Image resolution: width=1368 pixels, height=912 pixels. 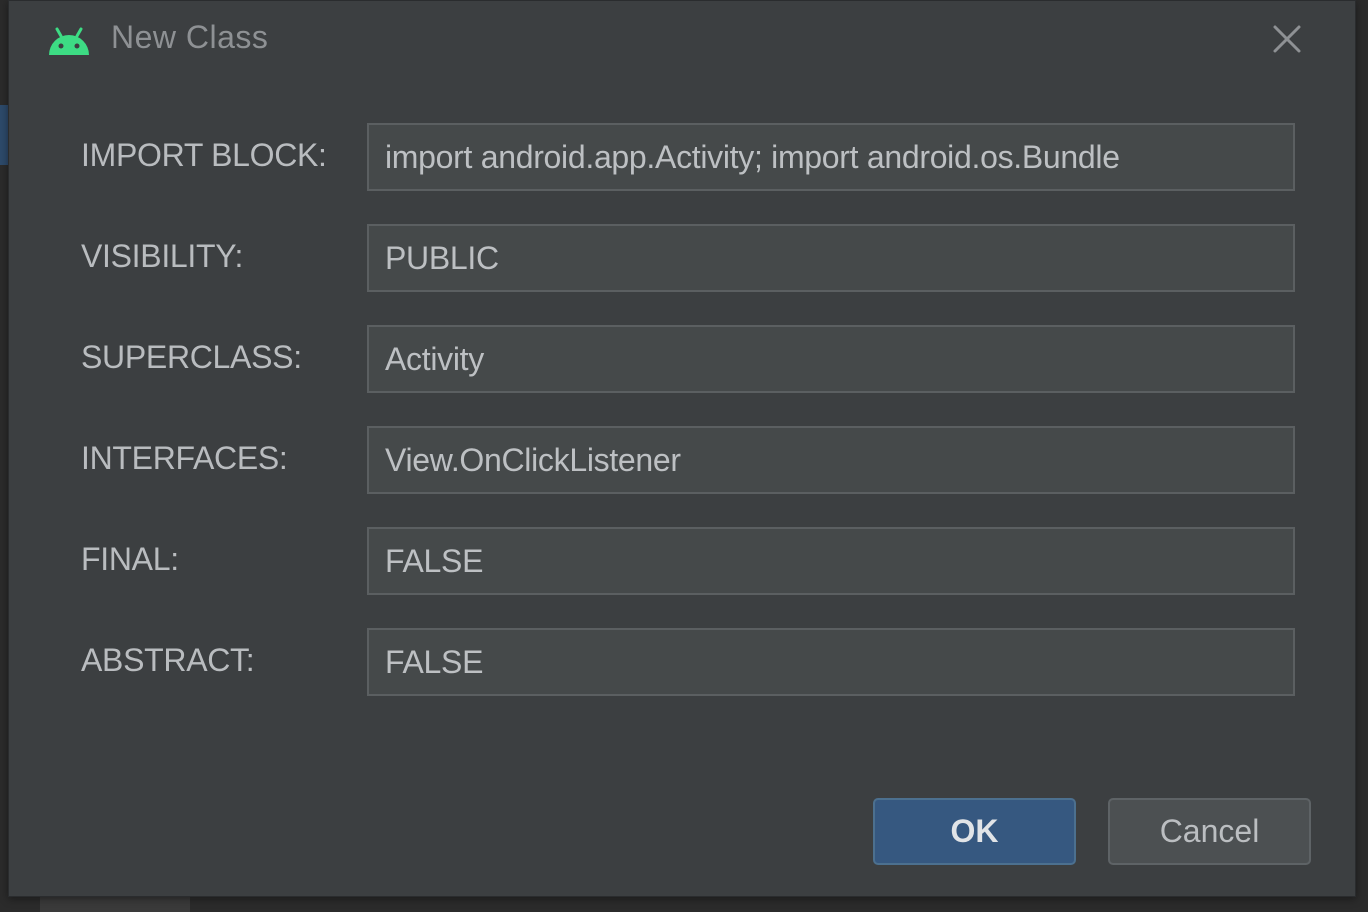 What do you see at coordinates (831, 460) in the screenshot?
I see `interfaces-field: View.OnClickListener` at bounding box center [831, 460].